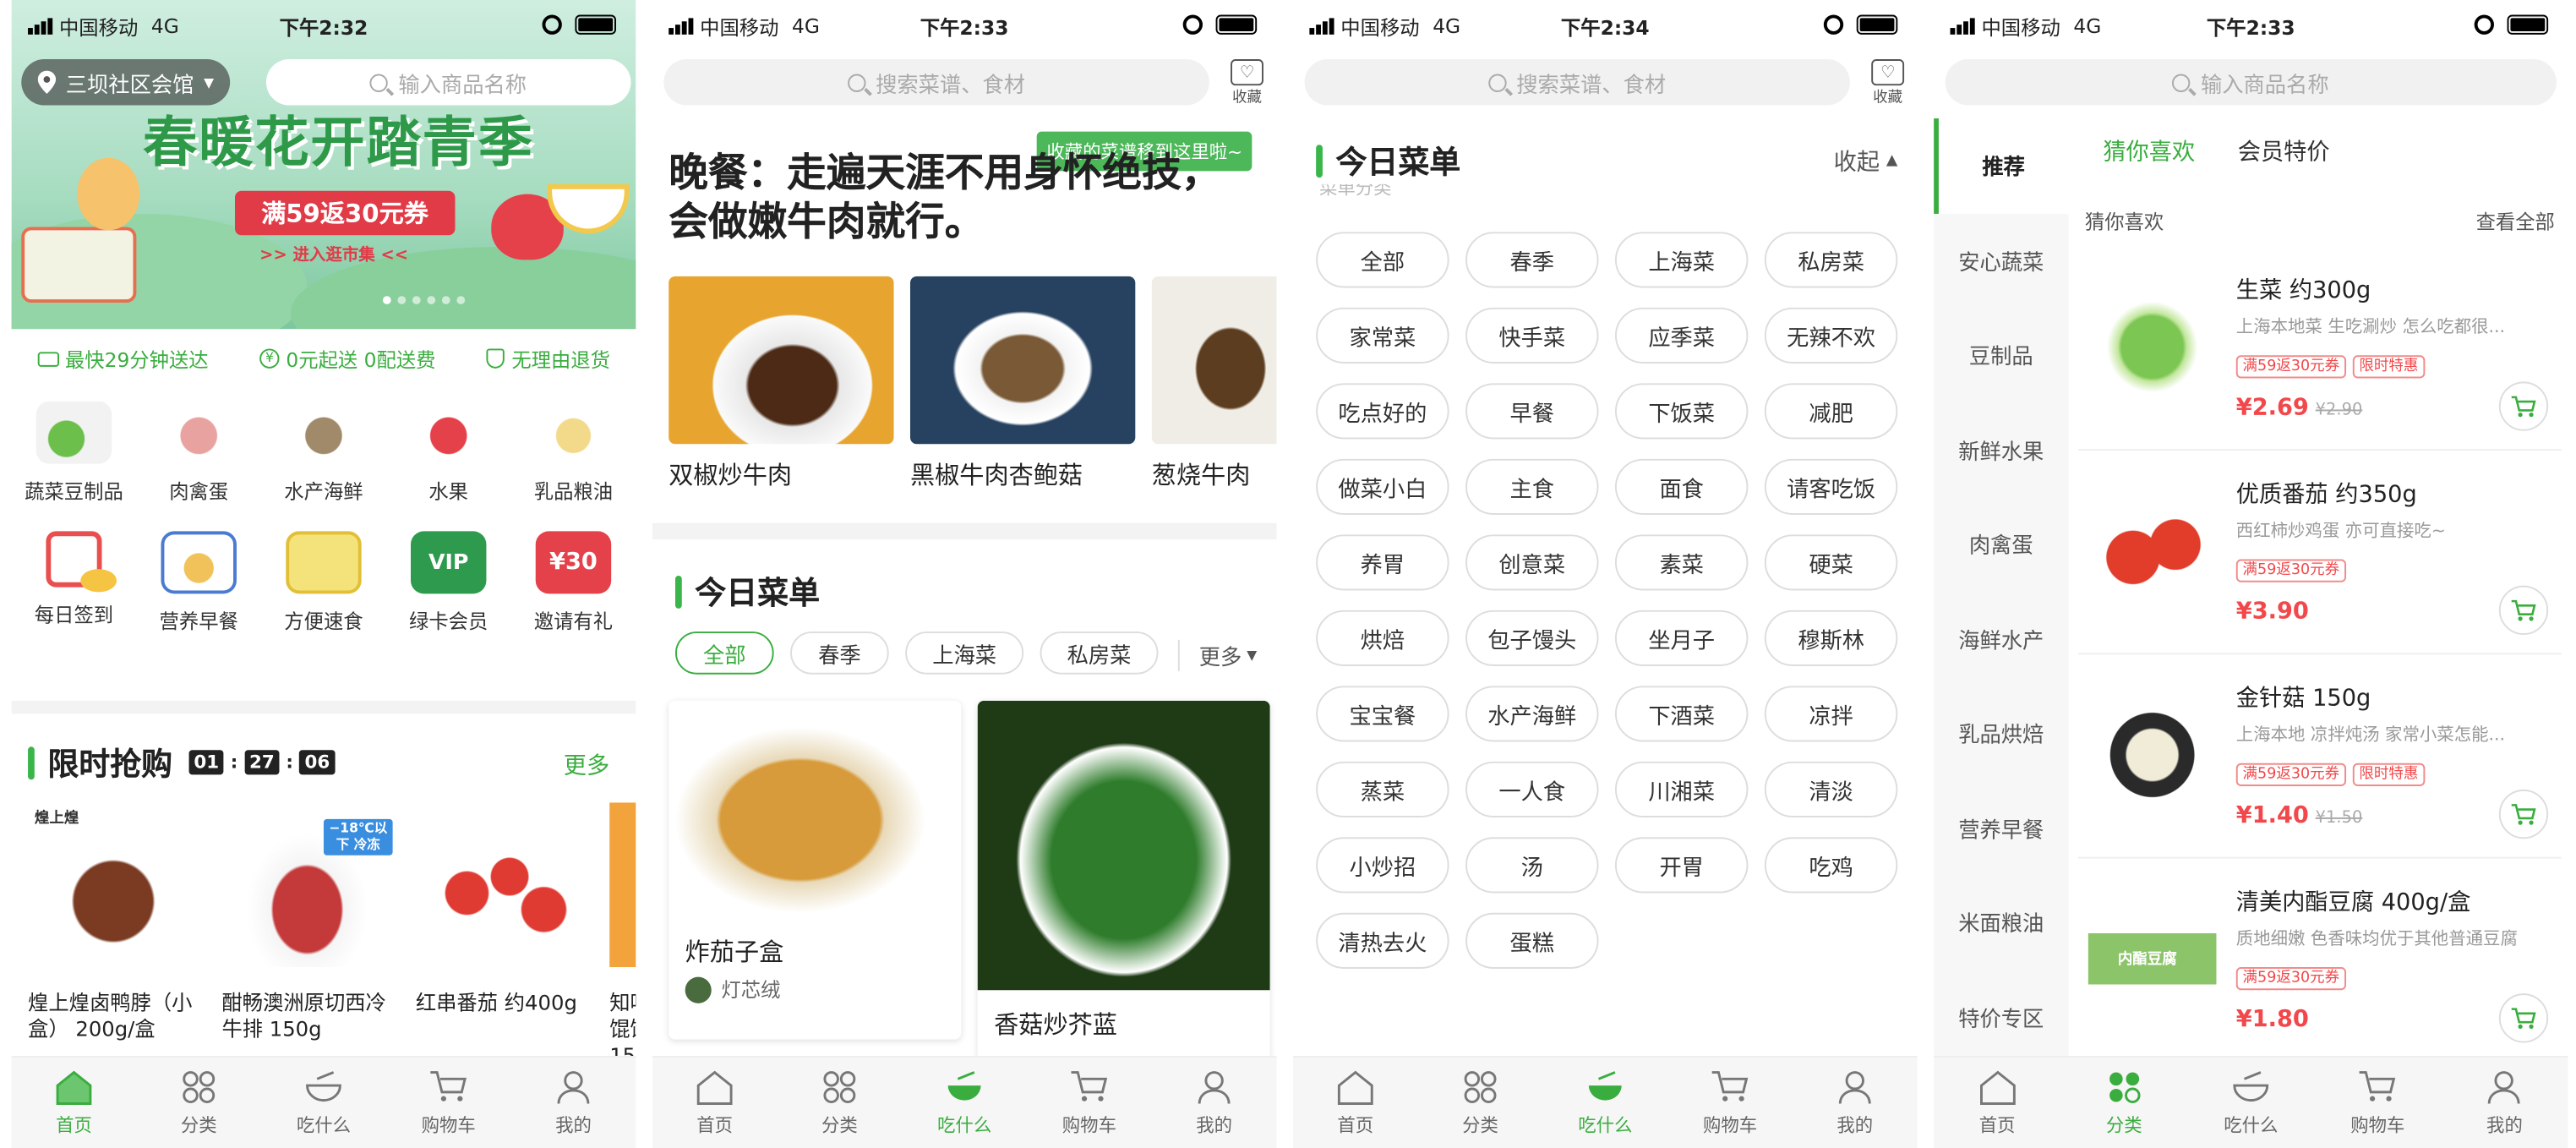 This screenshot has height=1148, width=2576. I want to click on menu-tag: 主食, so click(1532, 486).